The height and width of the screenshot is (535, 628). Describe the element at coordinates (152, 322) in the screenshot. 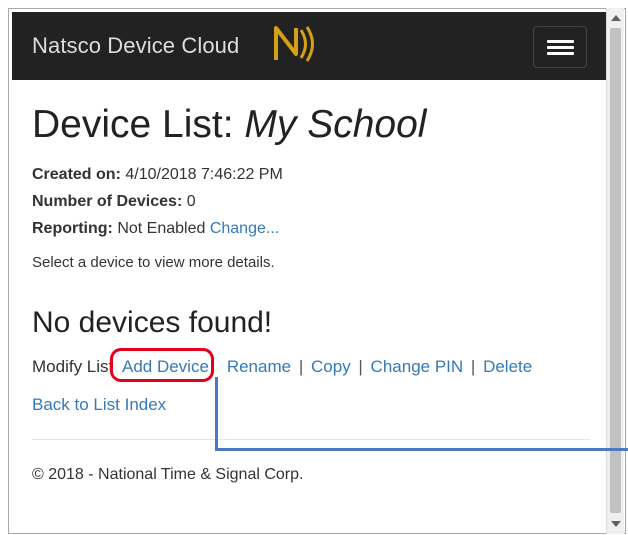

I see `empty-state-heading: No devices found!` at that location.